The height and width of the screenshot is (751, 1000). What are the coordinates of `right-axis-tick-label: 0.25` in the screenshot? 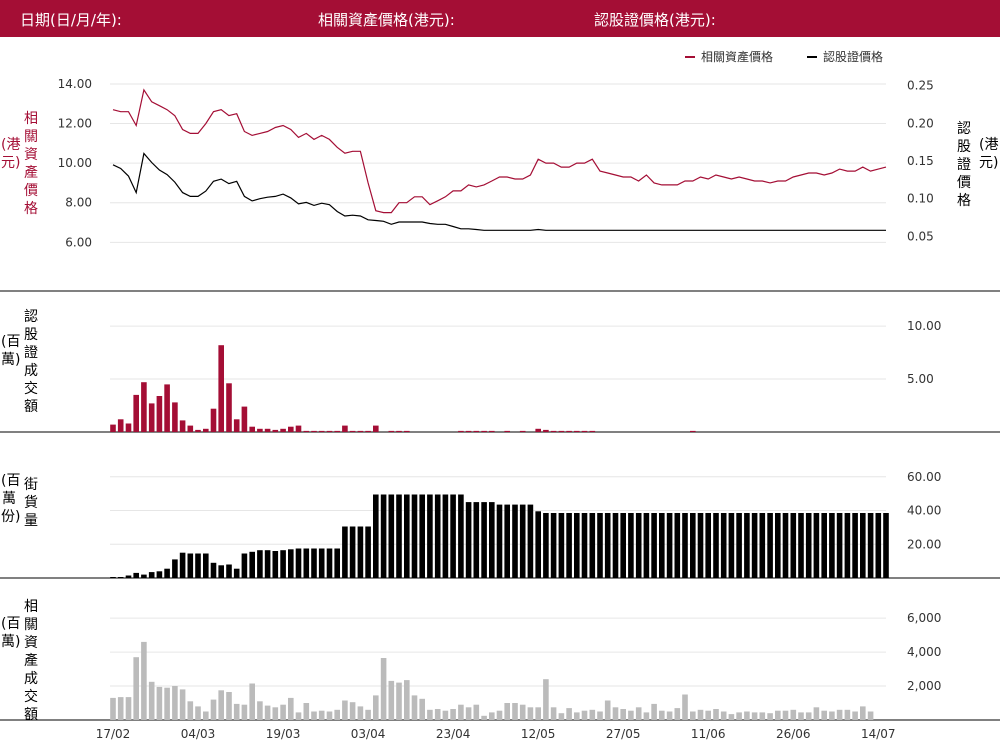 It's located at (920, 86).